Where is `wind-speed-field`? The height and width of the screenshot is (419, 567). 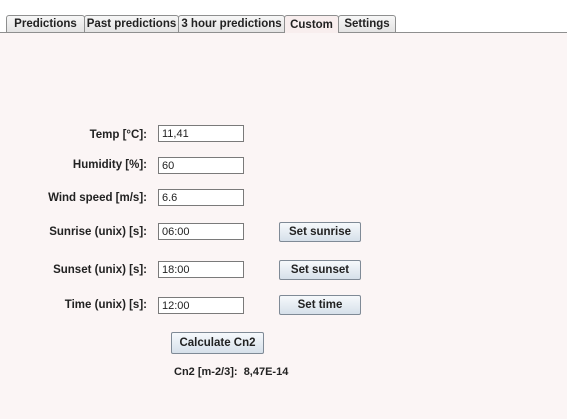 wind-speed-field is located at coordinates (201, 197).